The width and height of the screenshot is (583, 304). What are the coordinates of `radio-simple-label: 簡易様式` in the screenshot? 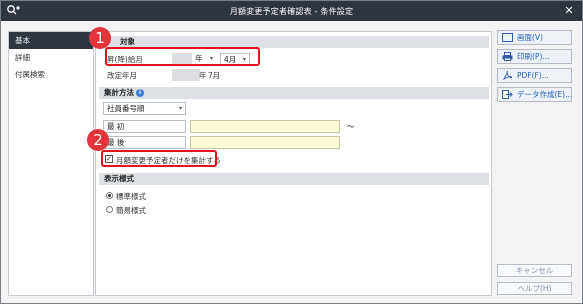 It's located at (131, 210).